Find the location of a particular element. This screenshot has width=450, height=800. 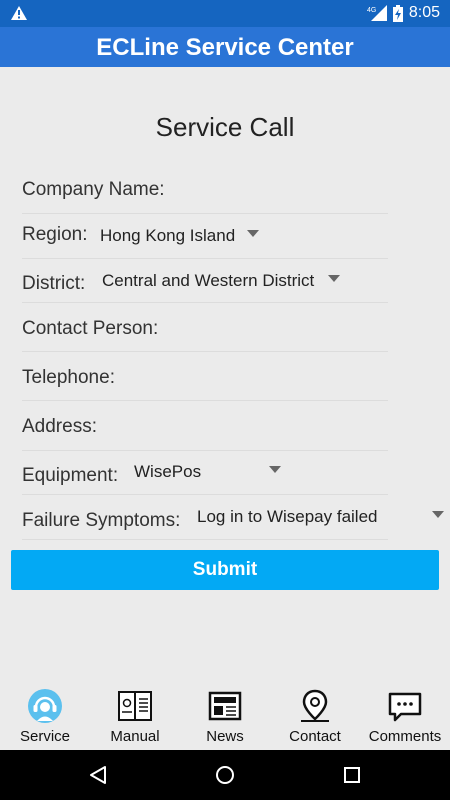

region-select: Region: Hong Kong Island is located at coordinates (205, 236).